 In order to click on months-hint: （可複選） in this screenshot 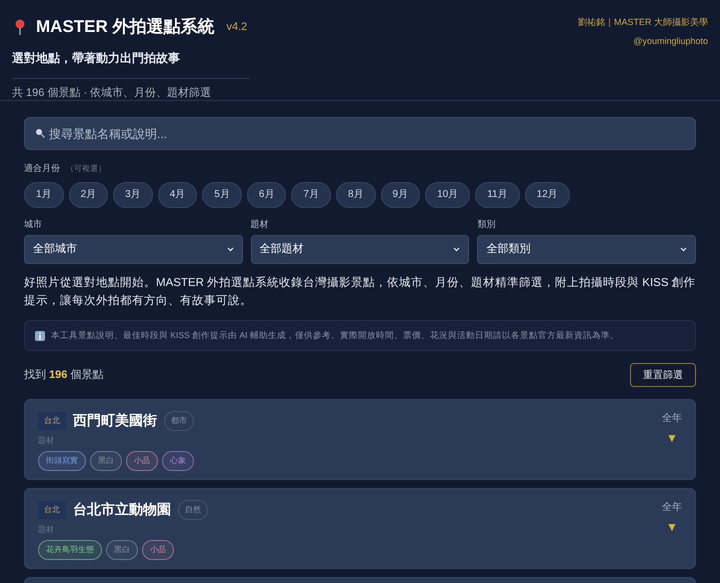, I will do `click(86, 168)`.